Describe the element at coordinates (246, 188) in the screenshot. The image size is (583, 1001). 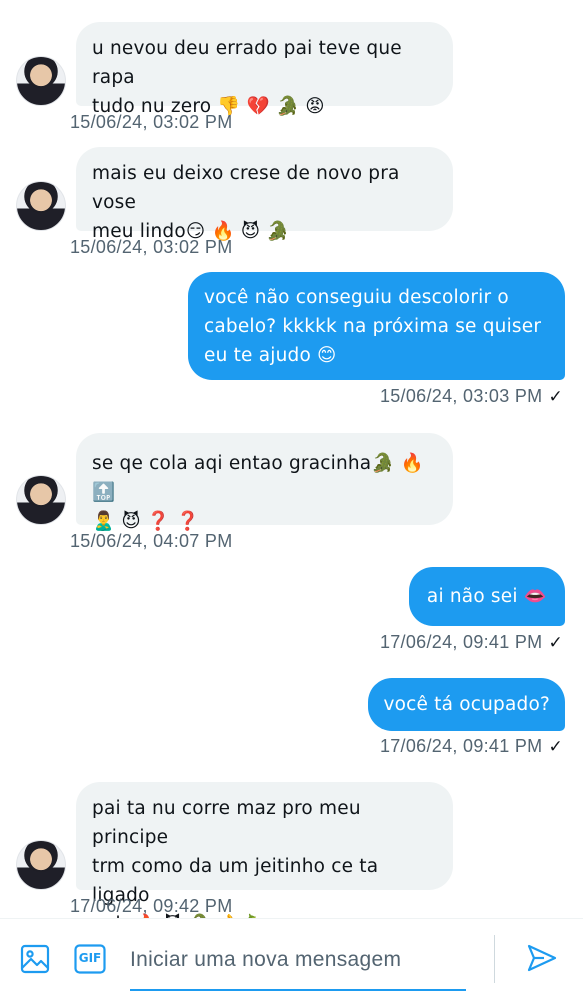
I see `message-line: mais eu deixo crese de novo pra vose` at that location.